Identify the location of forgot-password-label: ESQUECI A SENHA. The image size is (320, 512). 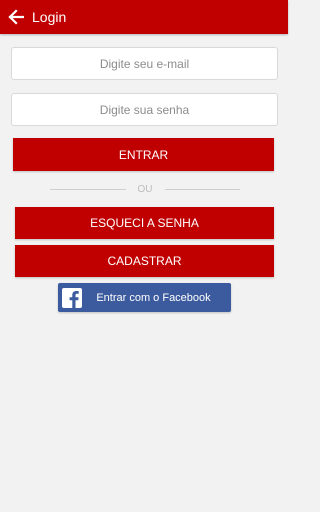
(144, 223).